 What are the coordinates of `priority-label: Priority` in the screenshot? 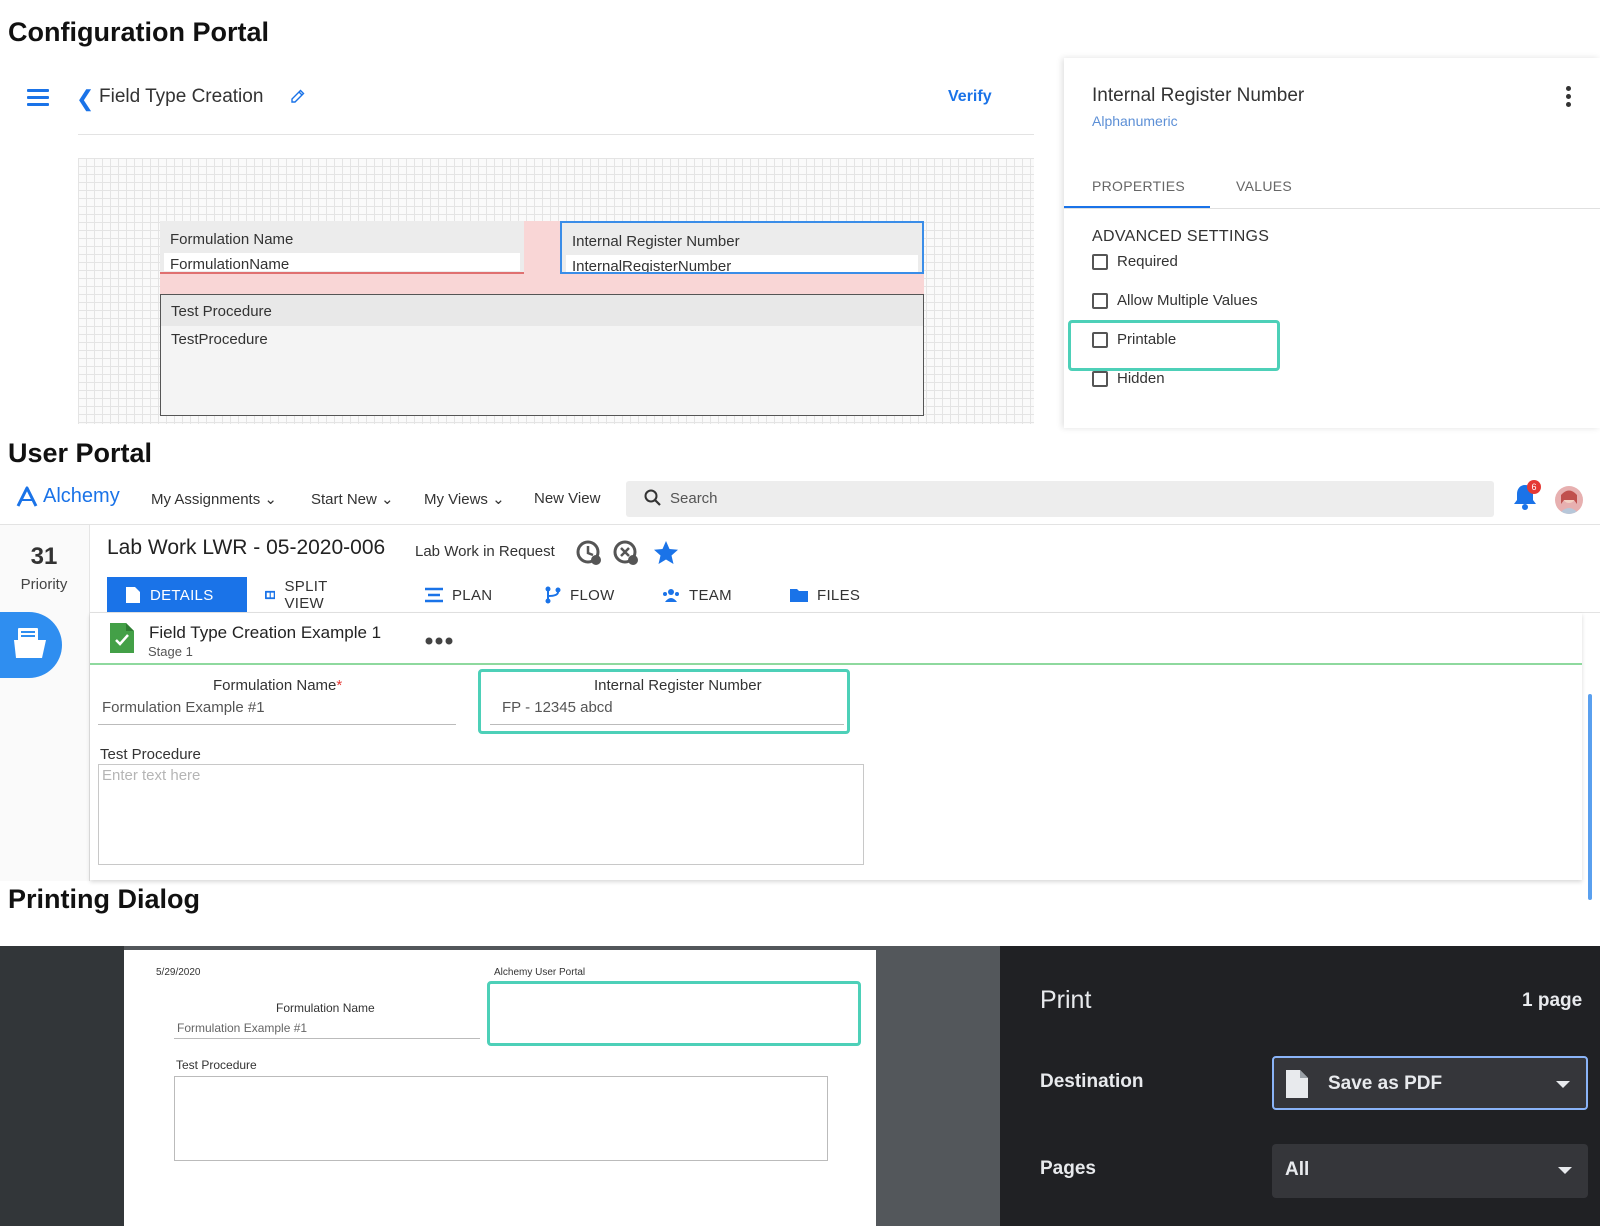 It's located at (44, 584).